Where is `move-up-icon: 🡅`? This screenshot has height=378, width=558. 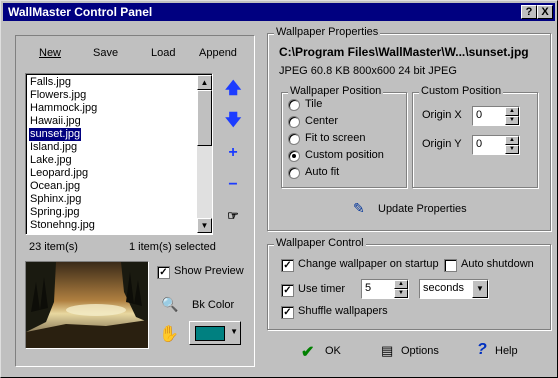
move-up-icon: 🡅 is located at coordinates (233, 89).